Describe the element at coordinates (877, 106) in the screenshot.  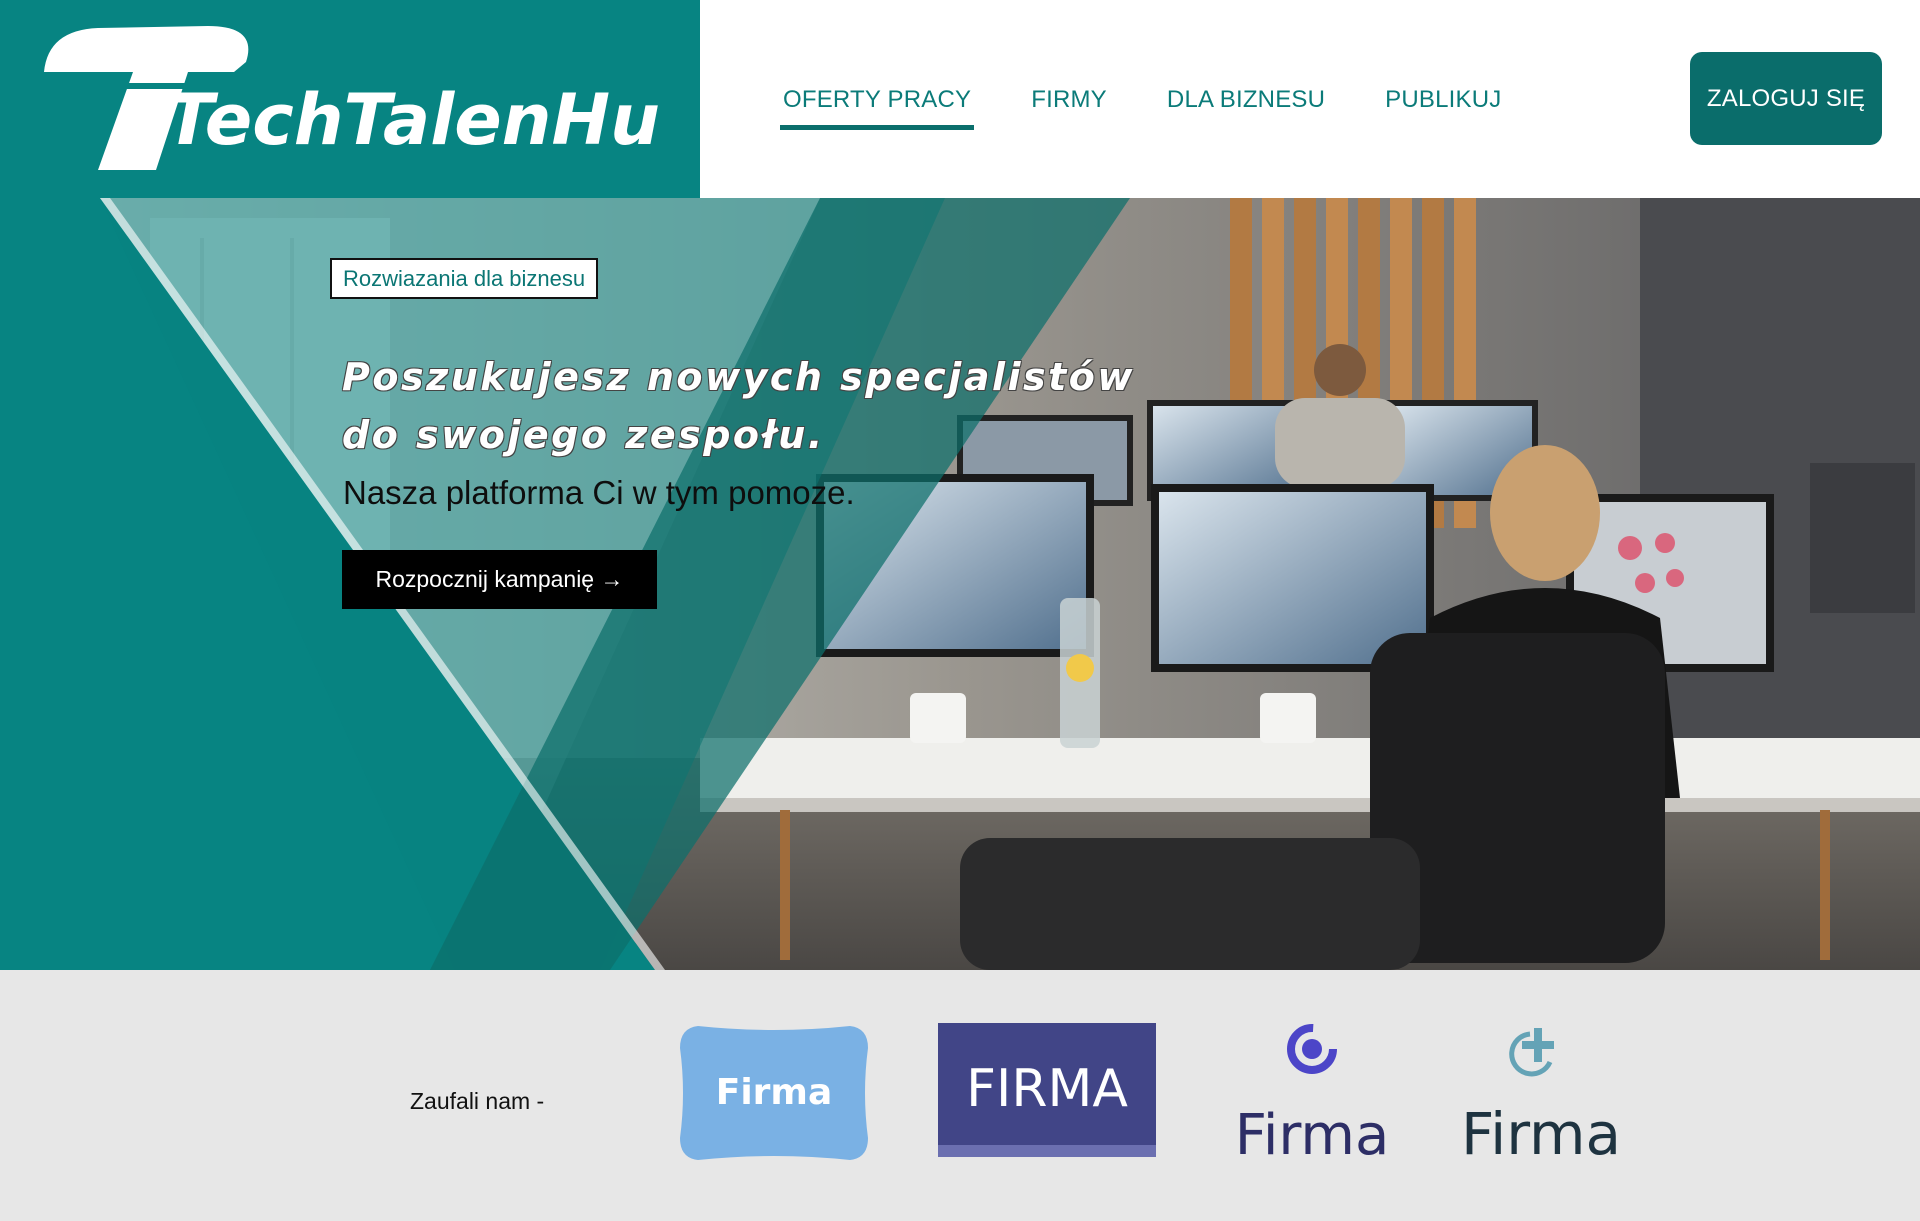
I see `nav-item-oferty-pracy: OFERTY PRACY` at that location.